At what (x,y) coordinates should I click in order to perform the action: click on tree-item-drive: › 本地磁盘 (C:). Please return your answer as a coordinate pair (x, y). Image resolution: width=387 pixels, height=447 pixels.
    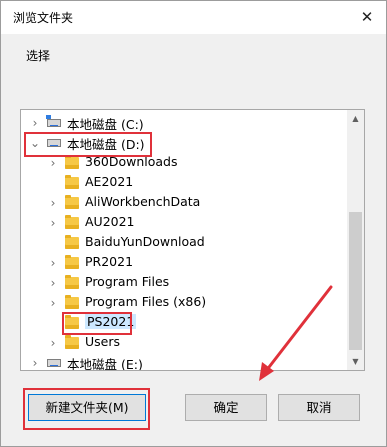
    Looking at the image, I should click on (183, 123).